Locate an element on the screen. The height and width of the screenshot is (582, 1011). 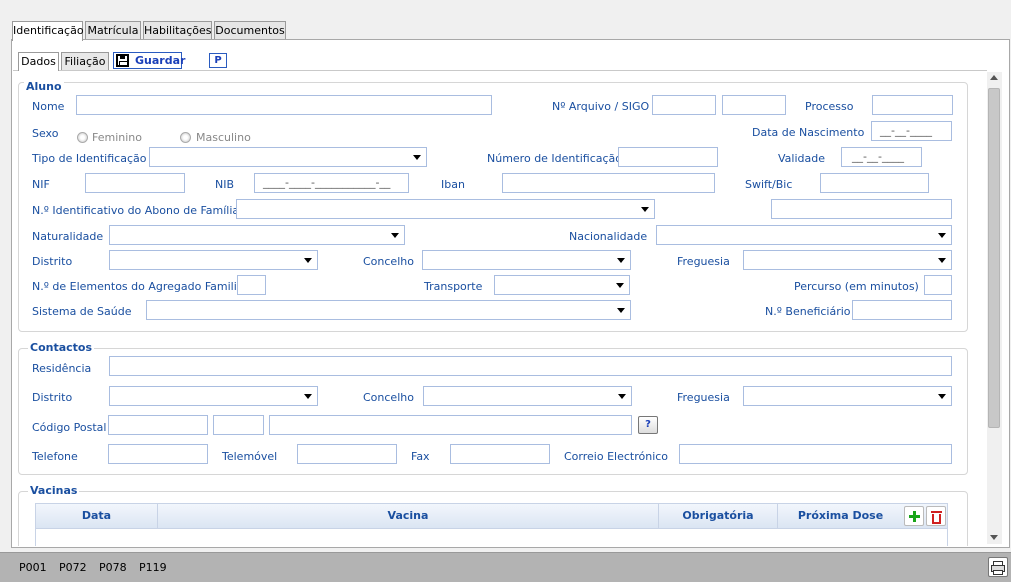
scroll-up-icon is located at coordinates (994, 77).